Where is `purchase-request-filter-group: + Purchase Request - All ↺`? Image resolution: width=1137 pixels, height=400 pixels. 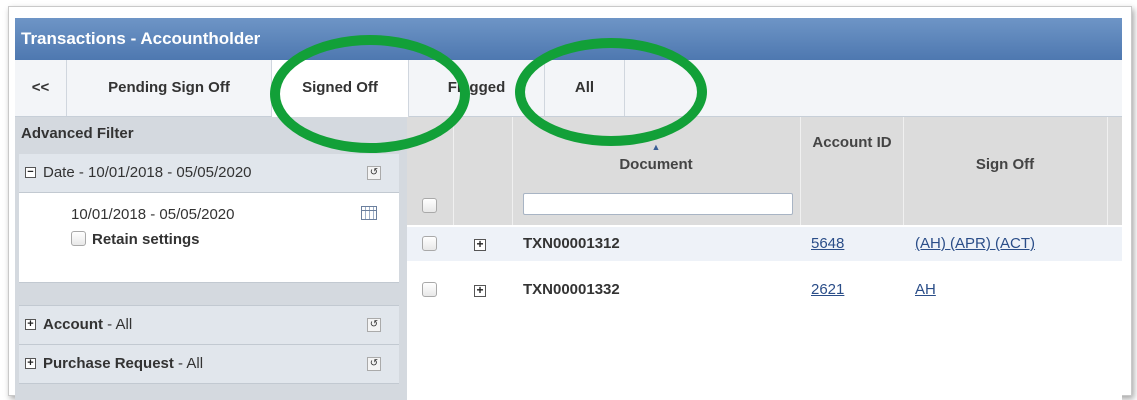
purchase-request-filter-group: + Purchase Request - All ↺ is located at coordinates (209, 364).